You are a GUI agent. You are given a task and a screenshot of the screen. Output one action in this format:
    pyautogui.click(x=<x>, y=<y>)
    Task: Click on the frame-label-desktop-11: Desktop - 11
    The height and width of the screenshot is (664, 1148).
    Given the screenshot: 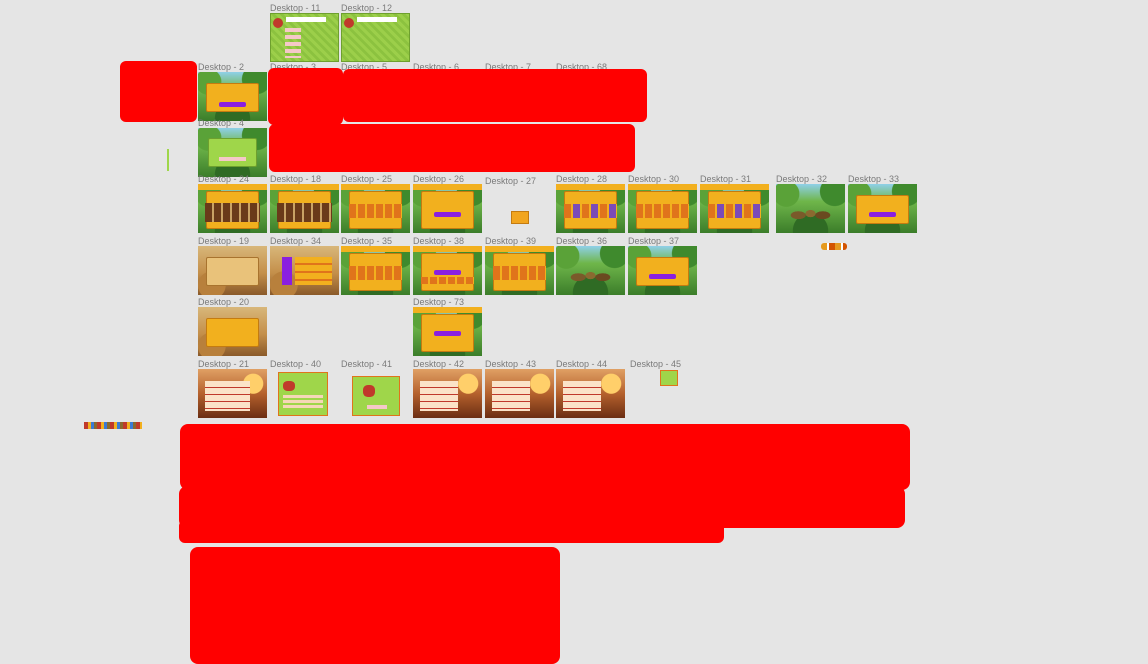 What is the action you would take?
    pyautogui.click(x=295, y=8)
    